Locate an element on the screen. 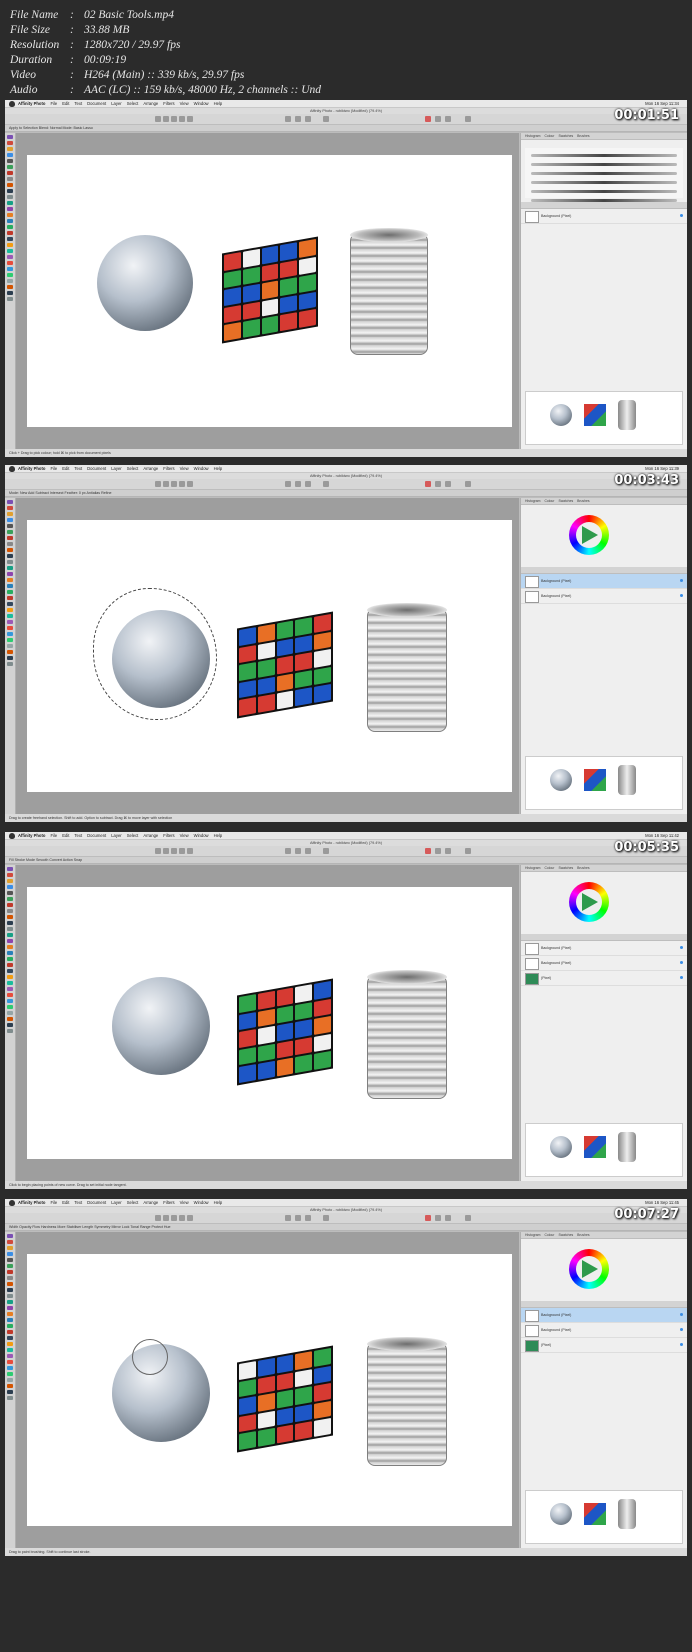 The width and height of the screenshot is (692, 1652). menu-item-select: Select is located at coordinates (133, 103).